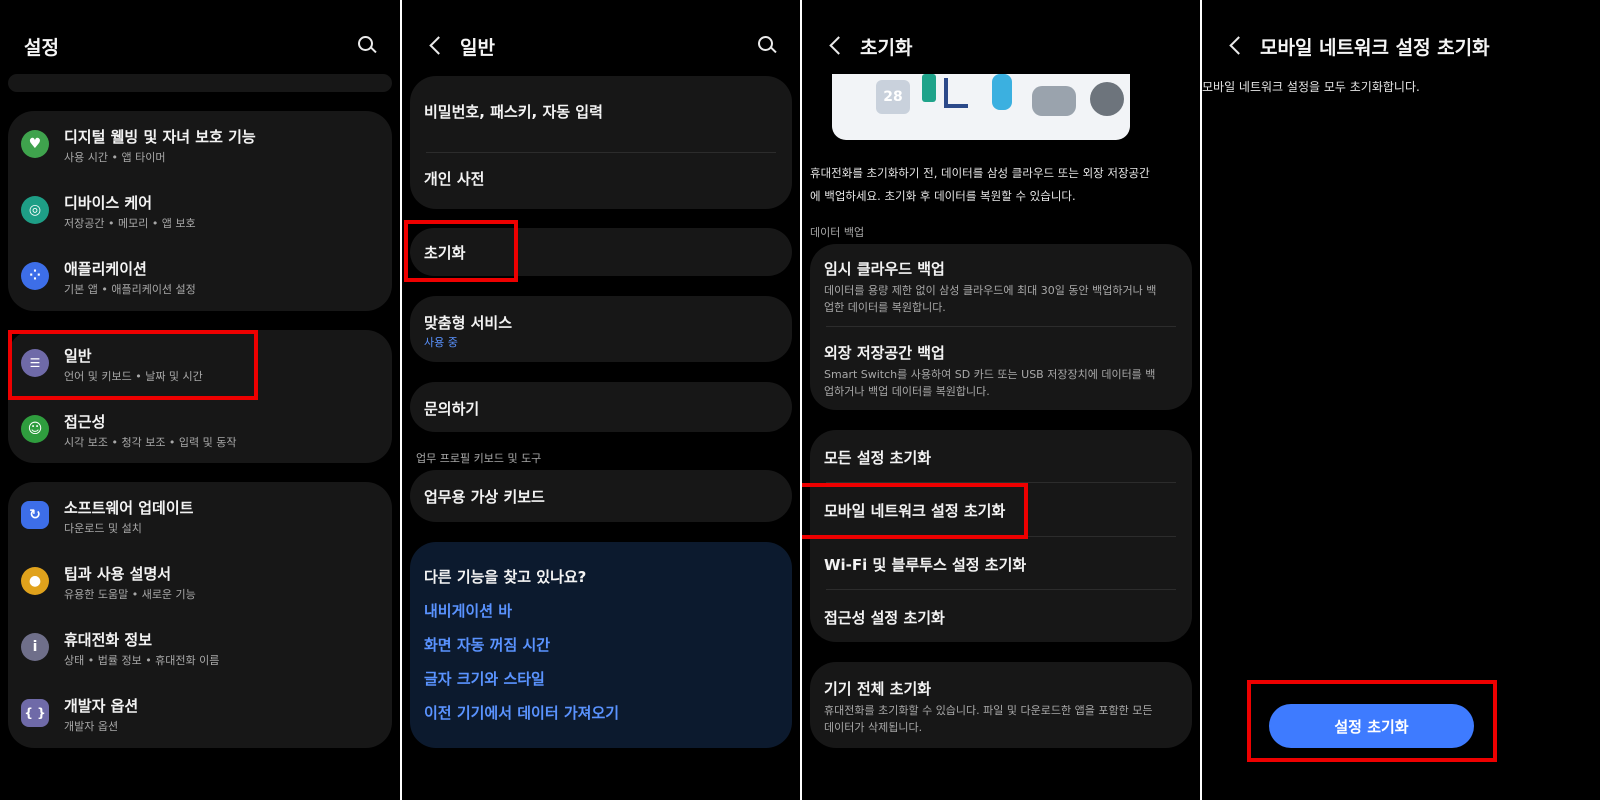 This screenshot has width=1600, height=800. Describe the element at coordinates (521, 712) in the screenshot. I see `link-import-data: 이전 기기에서 데이터 가져오기` at that location.